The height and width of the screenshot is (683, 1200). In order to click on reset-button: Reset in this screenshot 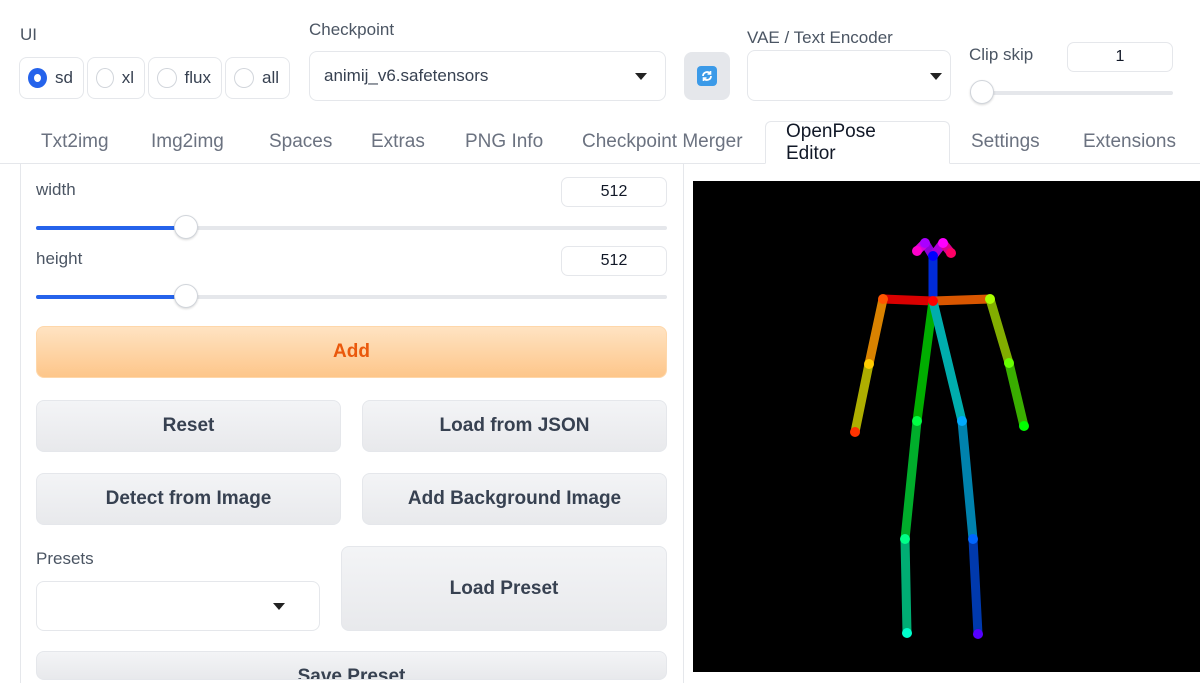, I will do `click(188, 426)`.